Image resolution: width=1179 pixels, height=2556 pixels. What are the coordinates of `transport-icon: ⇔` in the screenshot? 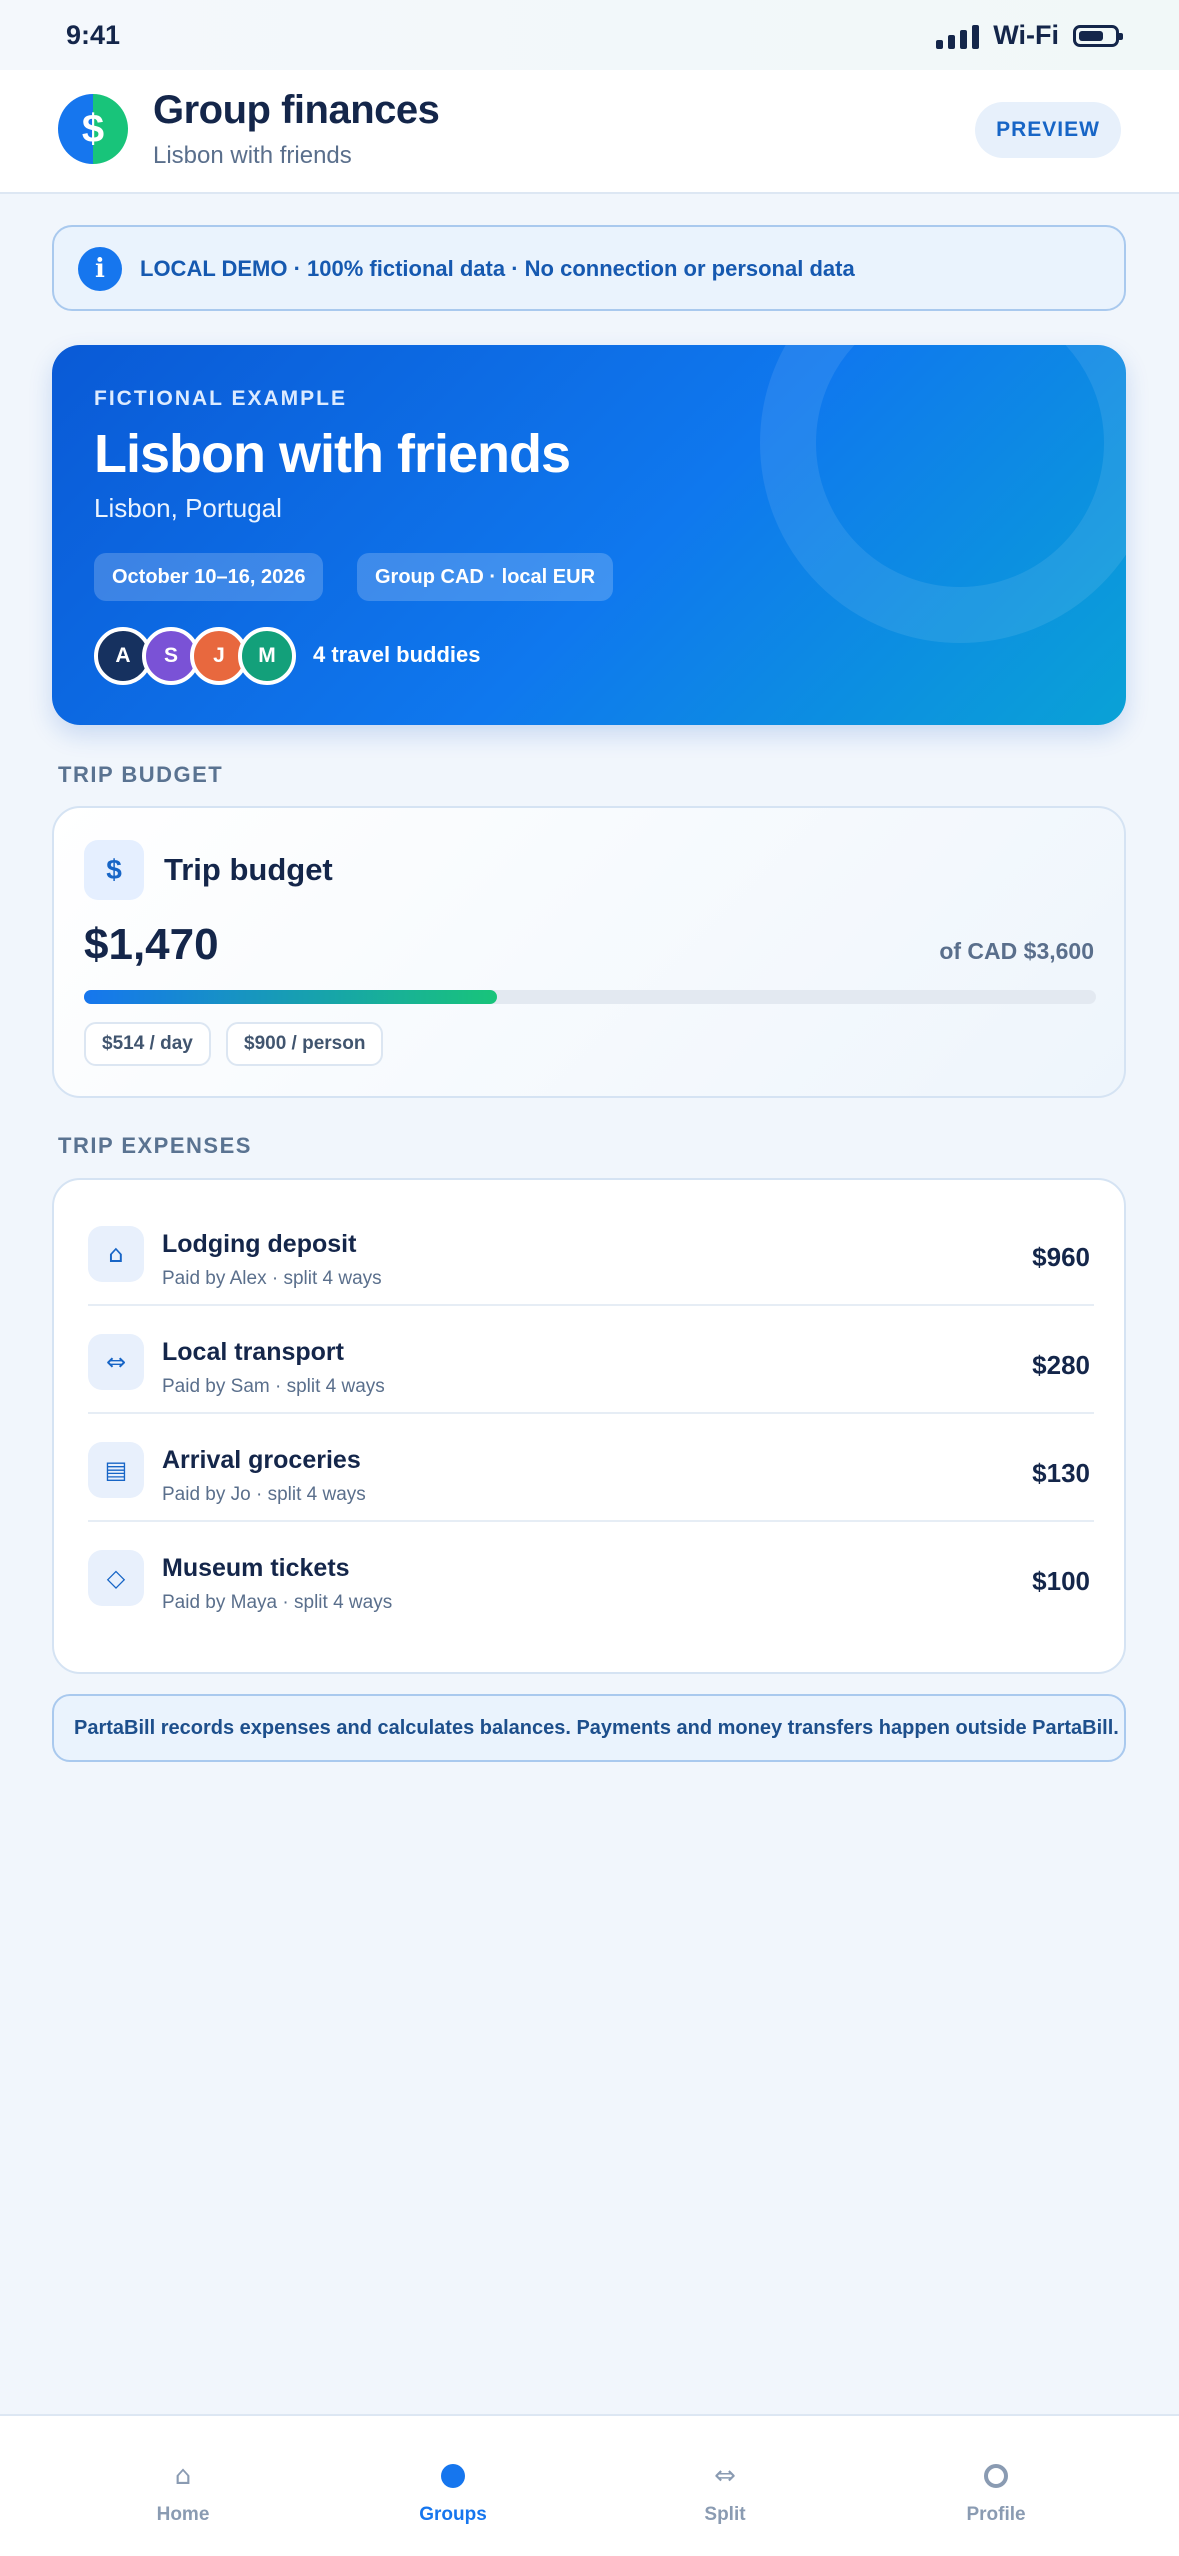 It's located at (116, 1362).